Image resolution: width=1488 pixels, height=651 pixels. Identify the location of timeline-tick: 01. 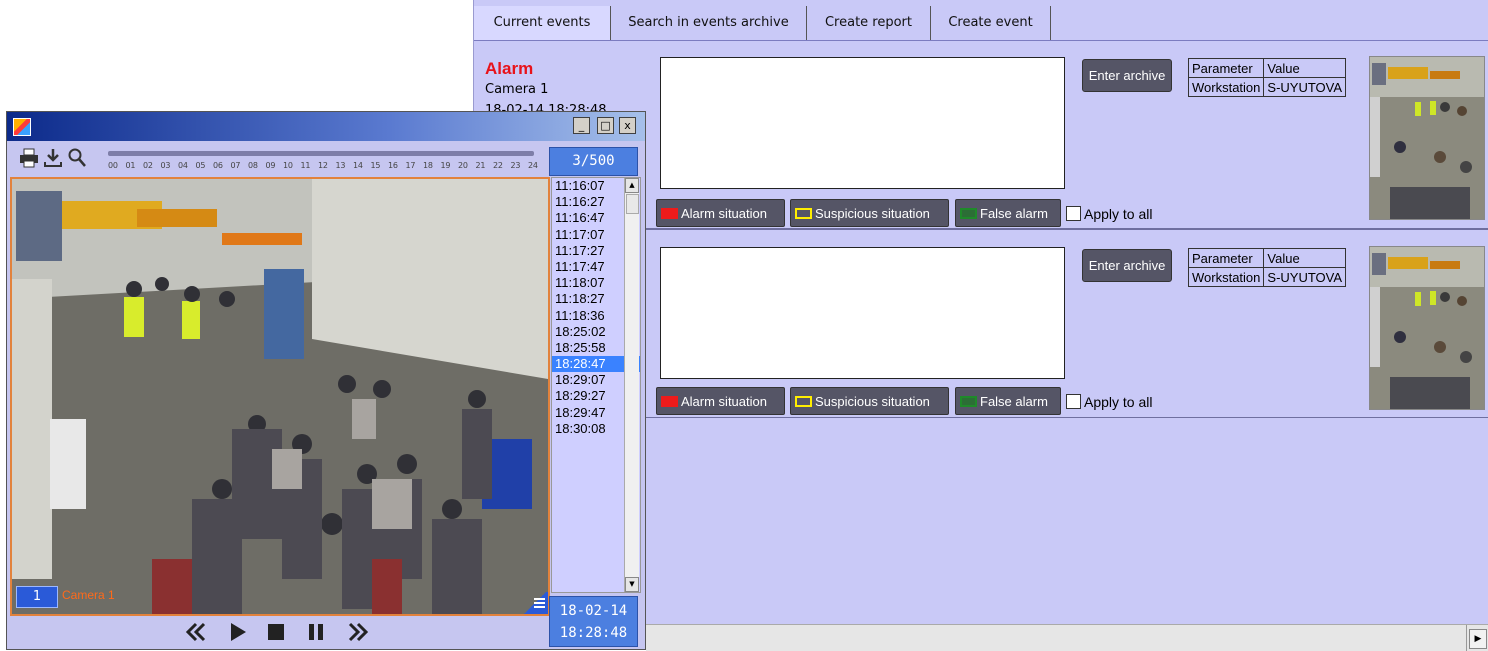
(130, 165).